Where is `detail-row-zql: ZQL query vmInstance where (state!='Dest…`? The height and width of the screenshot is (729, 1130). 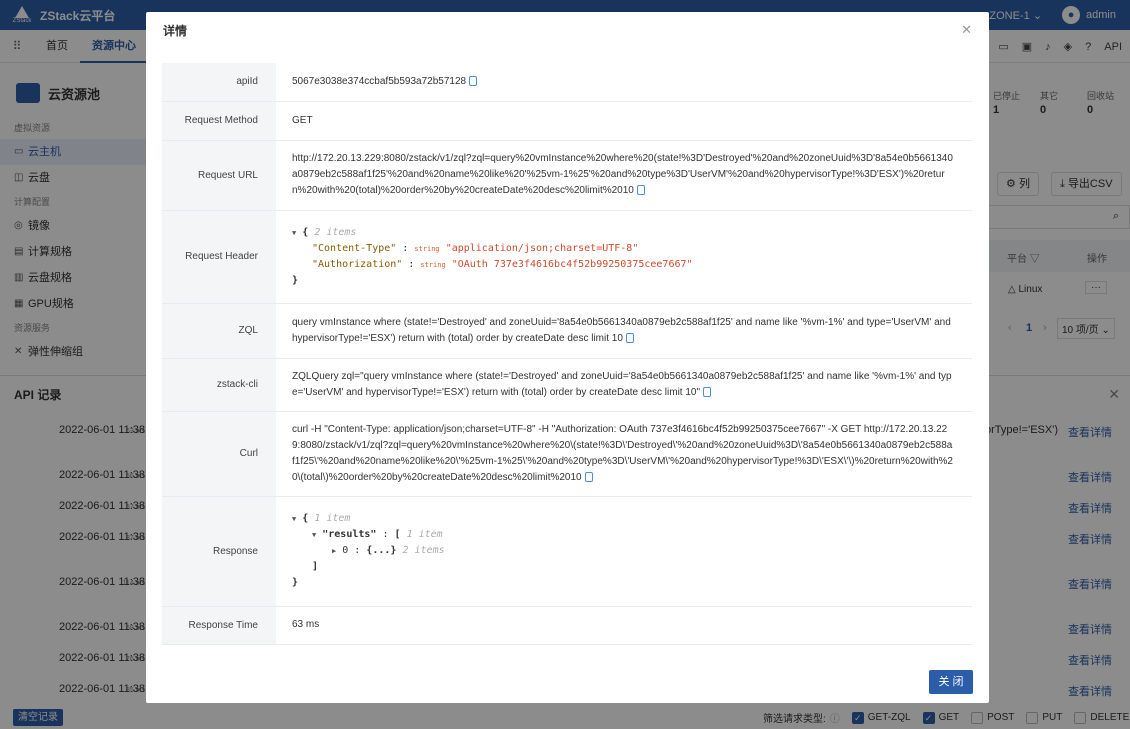 detail-row-zql: ZQL query vmInstance where (state!='Dest… is located at coordinates (567, 331).